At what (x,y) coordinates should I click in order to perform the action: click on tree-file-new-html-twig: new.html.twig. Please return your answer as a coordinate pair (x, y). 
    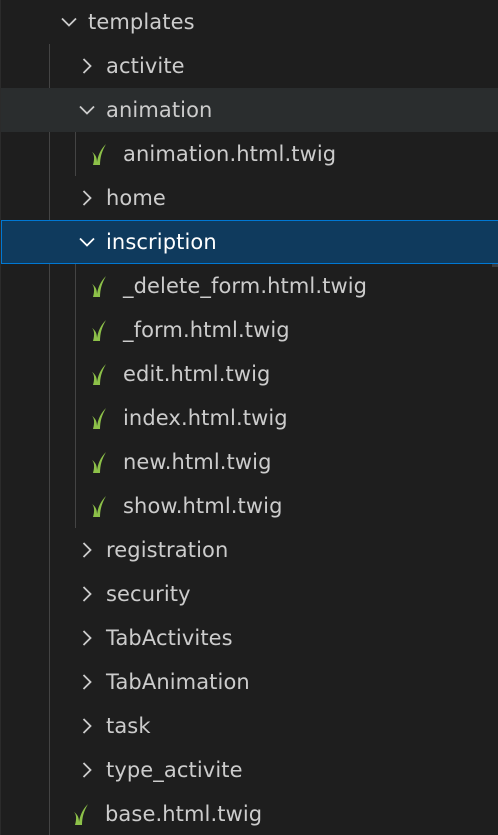
    Looking at the image, I should click on (249, 462).